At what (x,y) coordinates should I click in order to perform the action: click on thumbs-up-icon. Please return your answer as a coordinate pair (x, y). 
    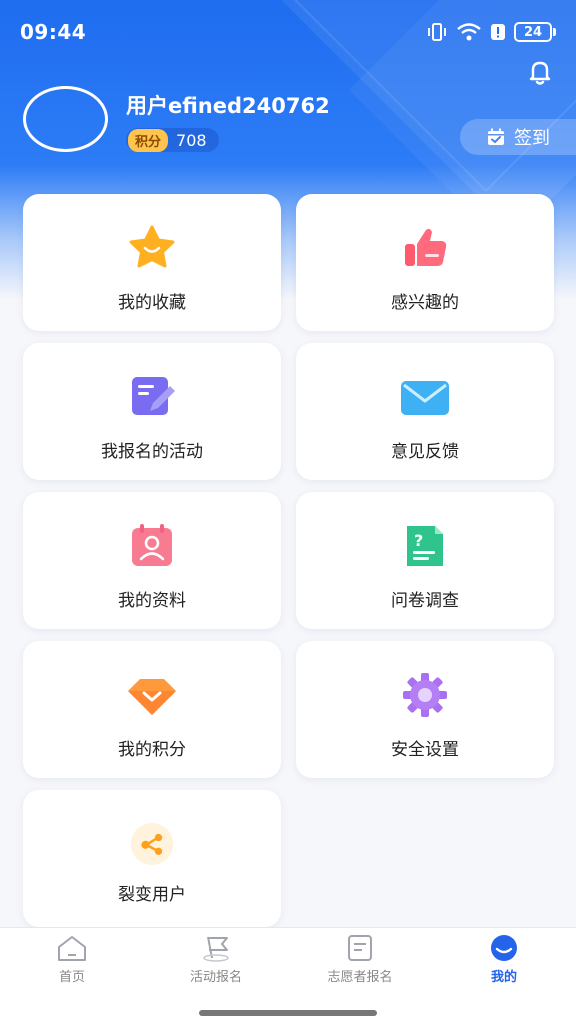
    Looking at the image, I should click on (426, 247).